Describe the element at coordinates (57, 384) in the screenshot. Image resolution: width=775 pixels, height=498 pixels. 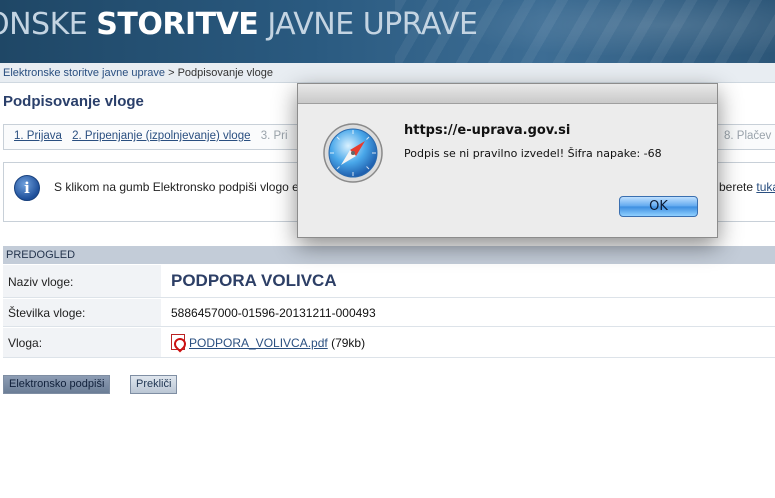
I see `sign-button: Elektronsko podpiši` at that location.